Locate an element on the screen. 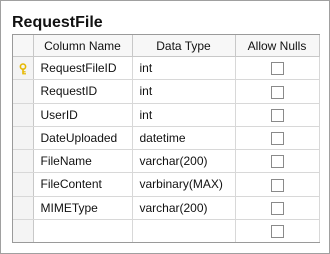 The width and height of the screenshot is (330, 254). table-row: UserID int is located at coordinates (166, 115).